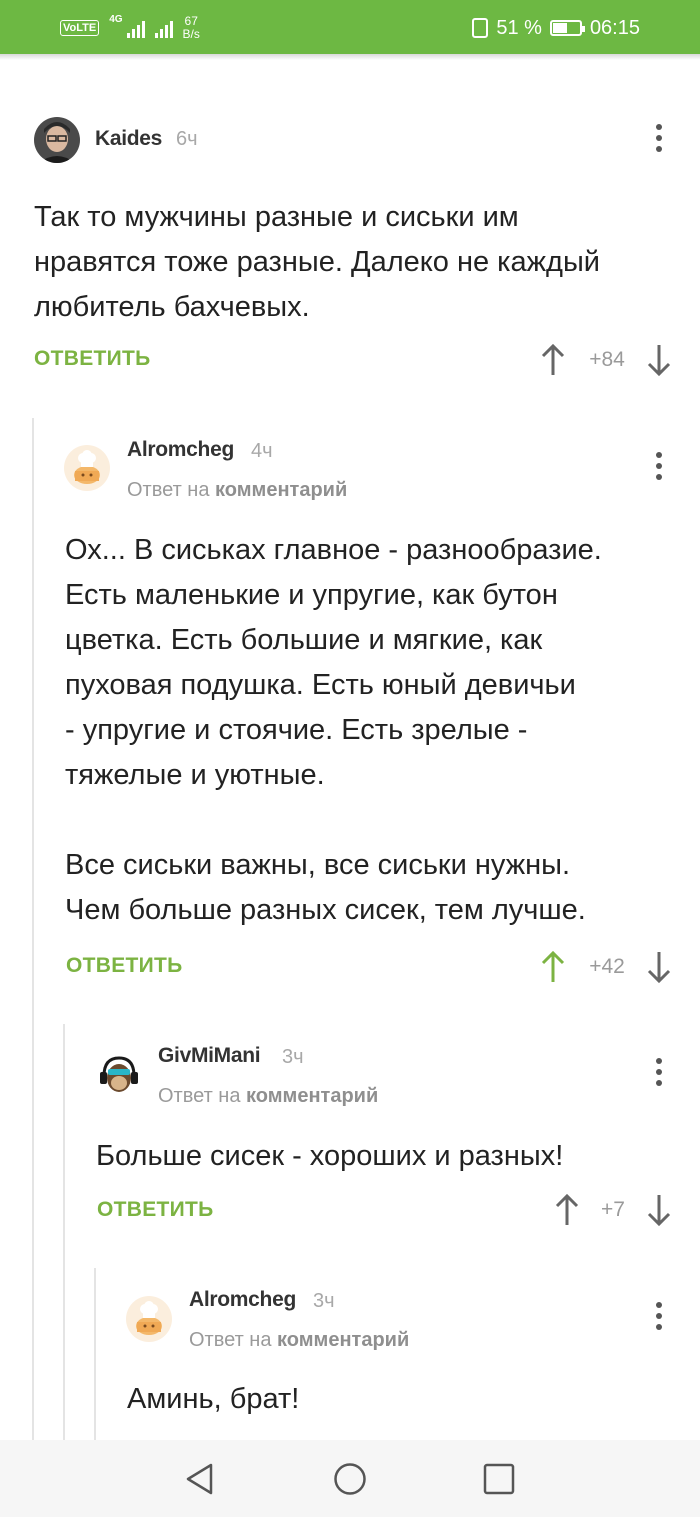  I want to click on signal-strength-2-icon, so click(163, 28).